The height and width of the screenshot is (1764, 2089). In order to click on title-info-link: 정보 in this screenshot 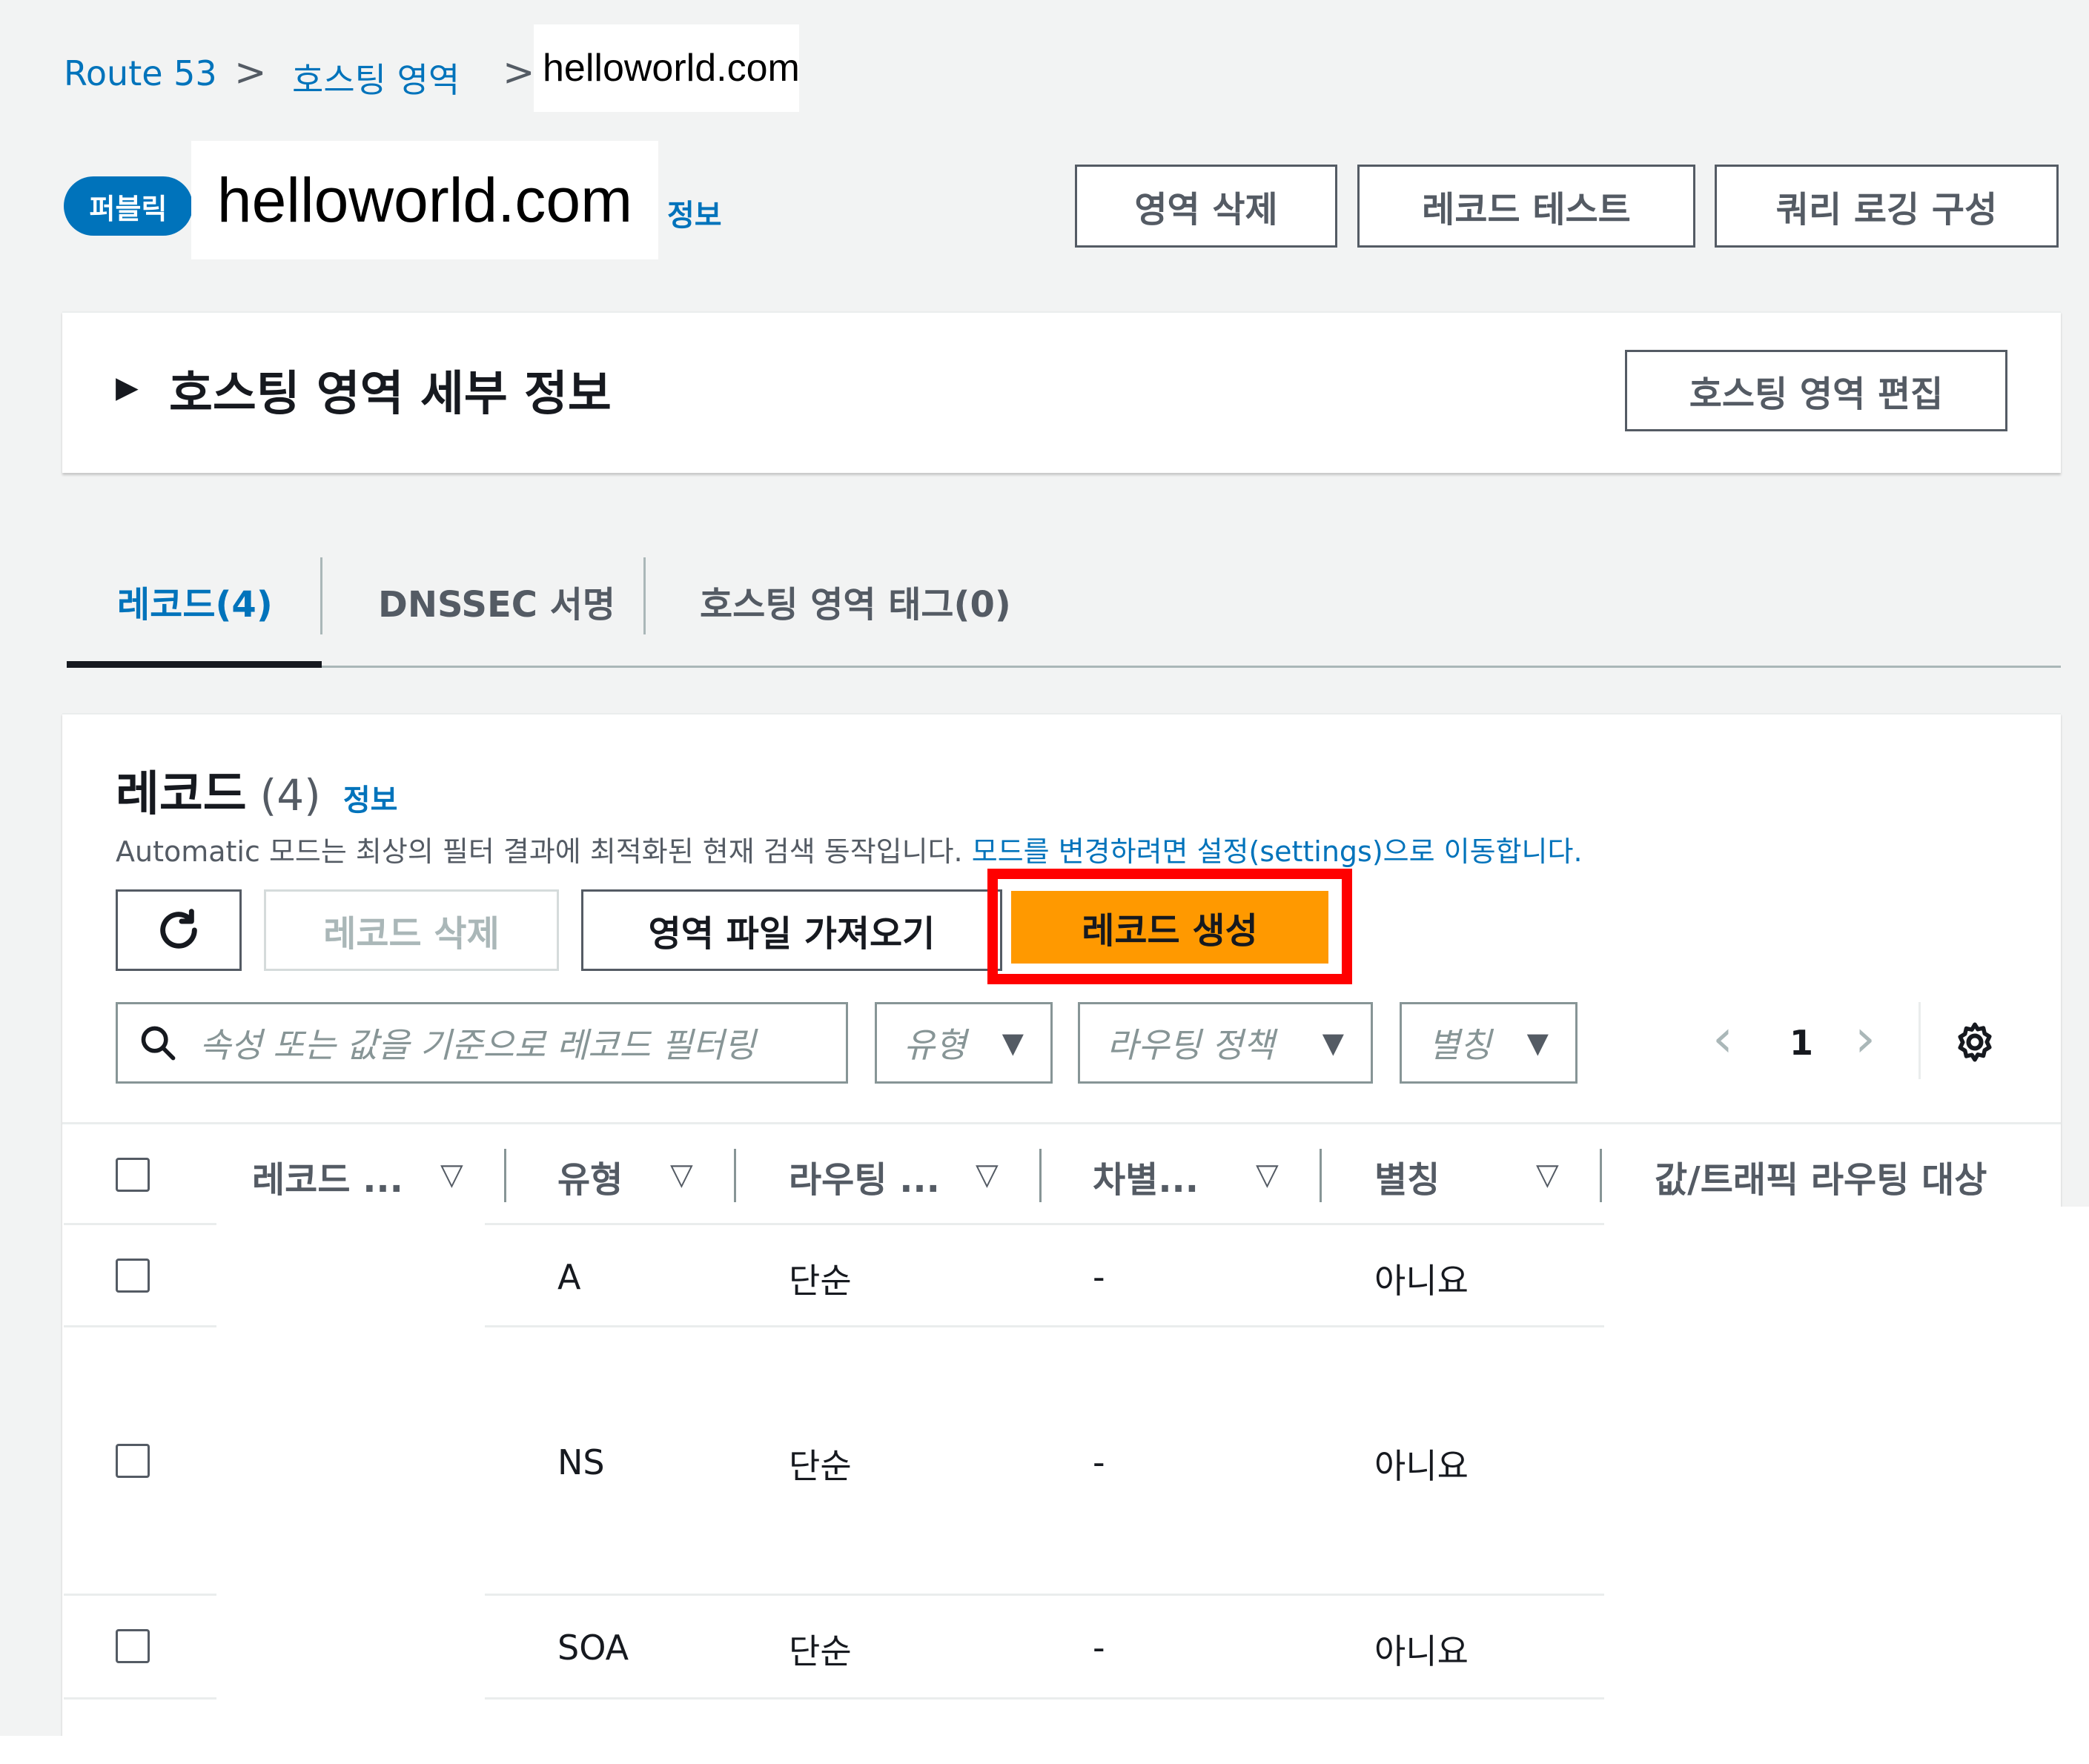, I will do `click(694, 213)`.